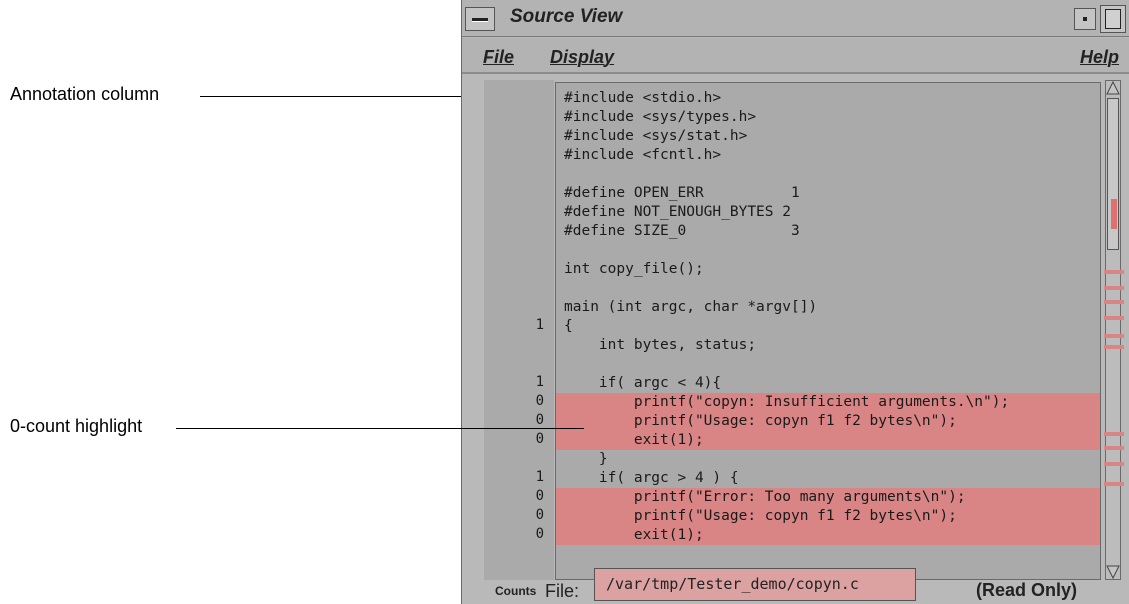 This screenshot has height=604, width=1129. Describe the element at coordinates (1113, 19) in the screenshot. I see `maximize-button` at that location.